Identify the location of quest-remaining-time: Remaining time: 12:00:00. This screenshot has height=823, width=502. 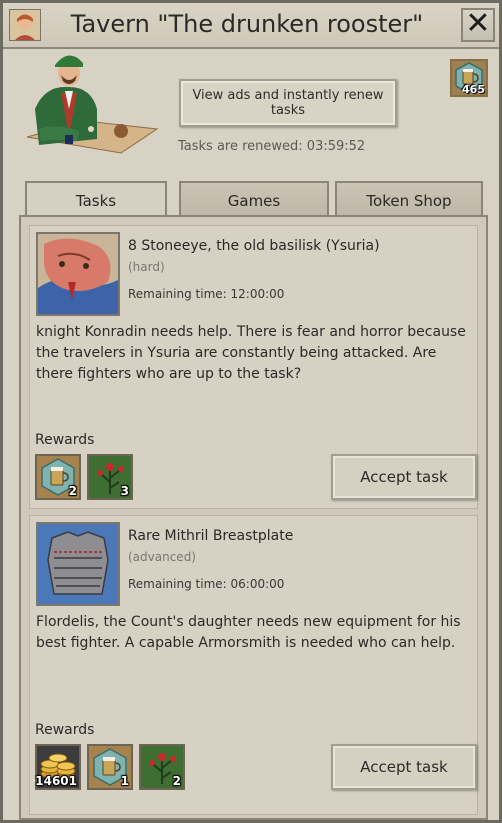
(206, 294).